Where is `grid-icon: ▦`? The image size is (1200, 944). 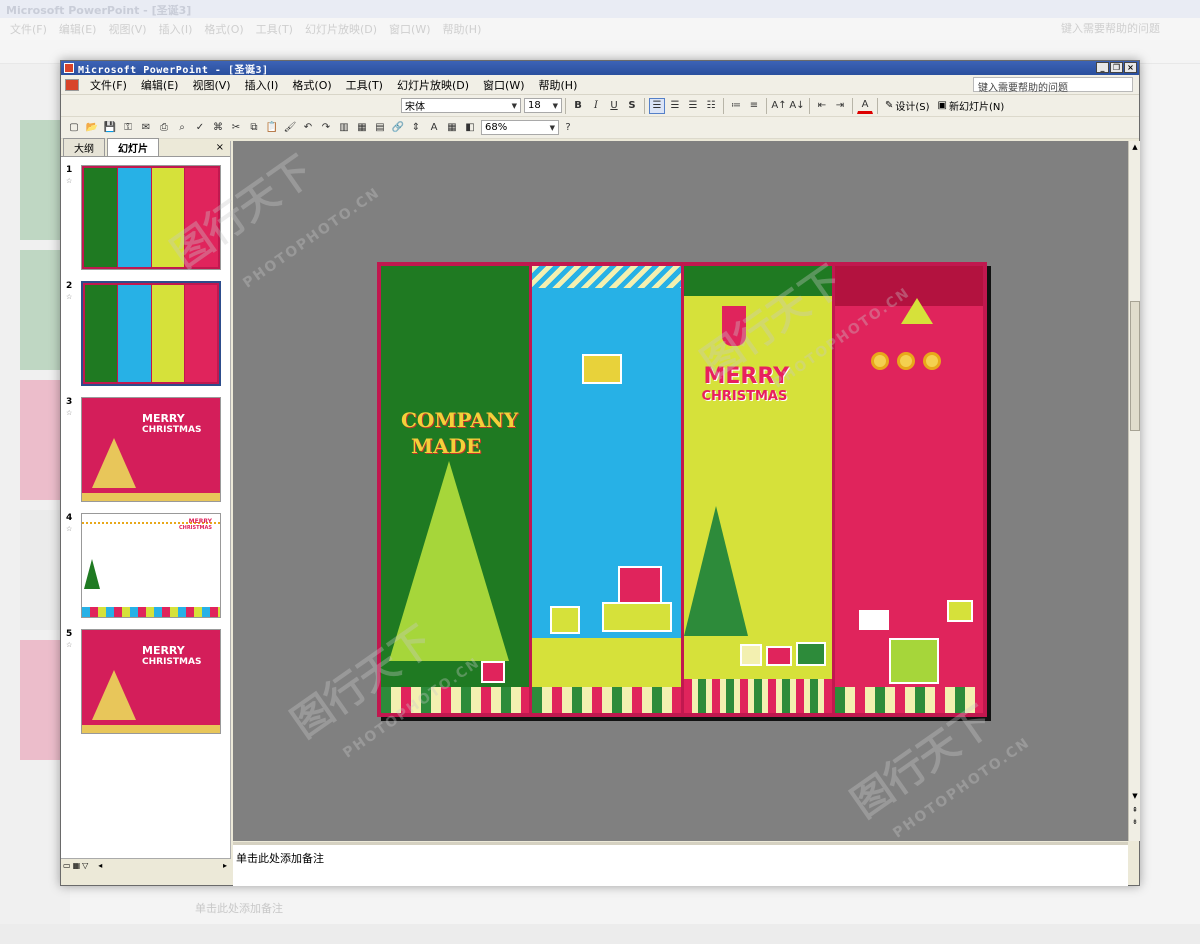 grid-icon: ▦ is located at coordinates (452, 128).